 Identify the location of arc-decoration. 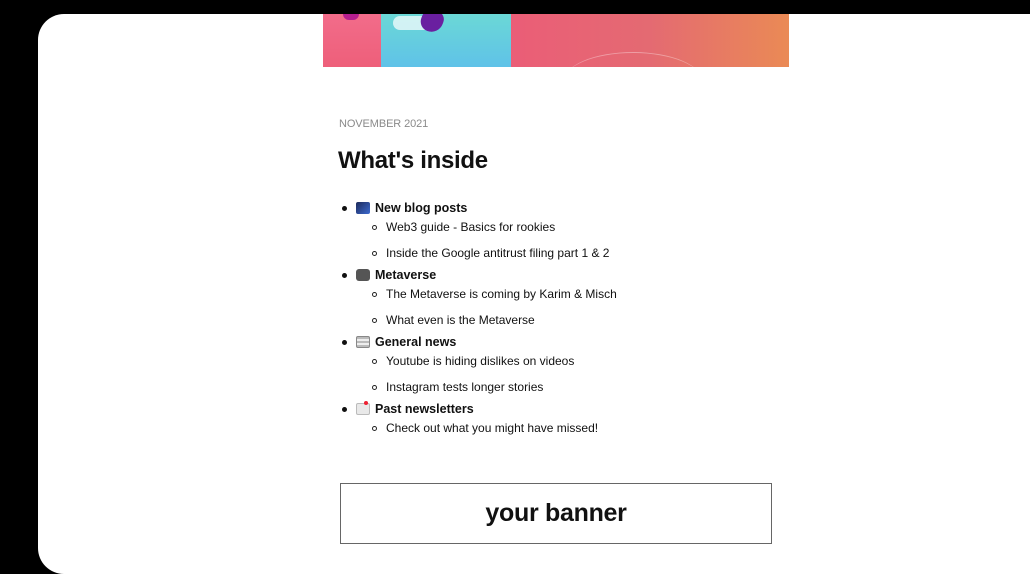
(633, 59).